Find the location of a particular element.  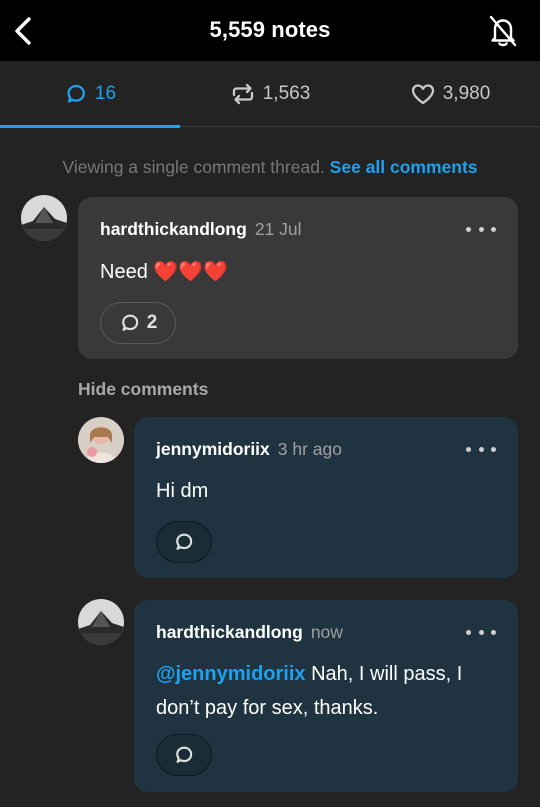

comment-header: jennymidoriix 3 hr ago is located at coordinates (249, 449).